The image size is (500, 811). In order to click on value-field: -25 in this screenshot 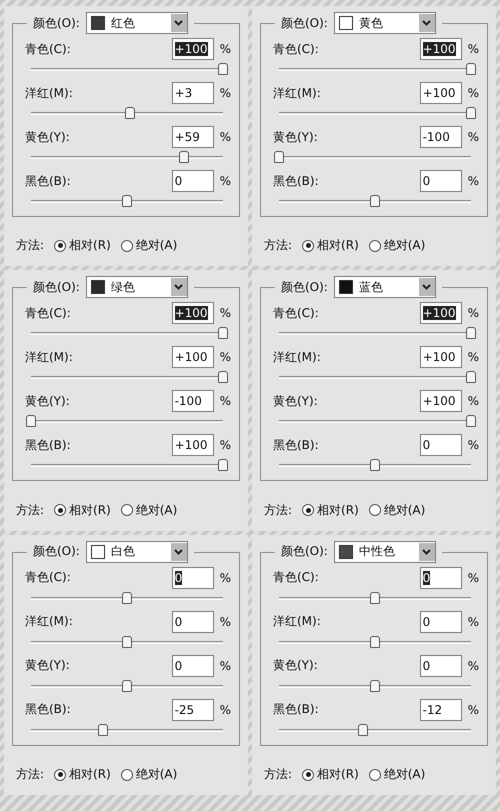, I will do `click(193, 709)`.